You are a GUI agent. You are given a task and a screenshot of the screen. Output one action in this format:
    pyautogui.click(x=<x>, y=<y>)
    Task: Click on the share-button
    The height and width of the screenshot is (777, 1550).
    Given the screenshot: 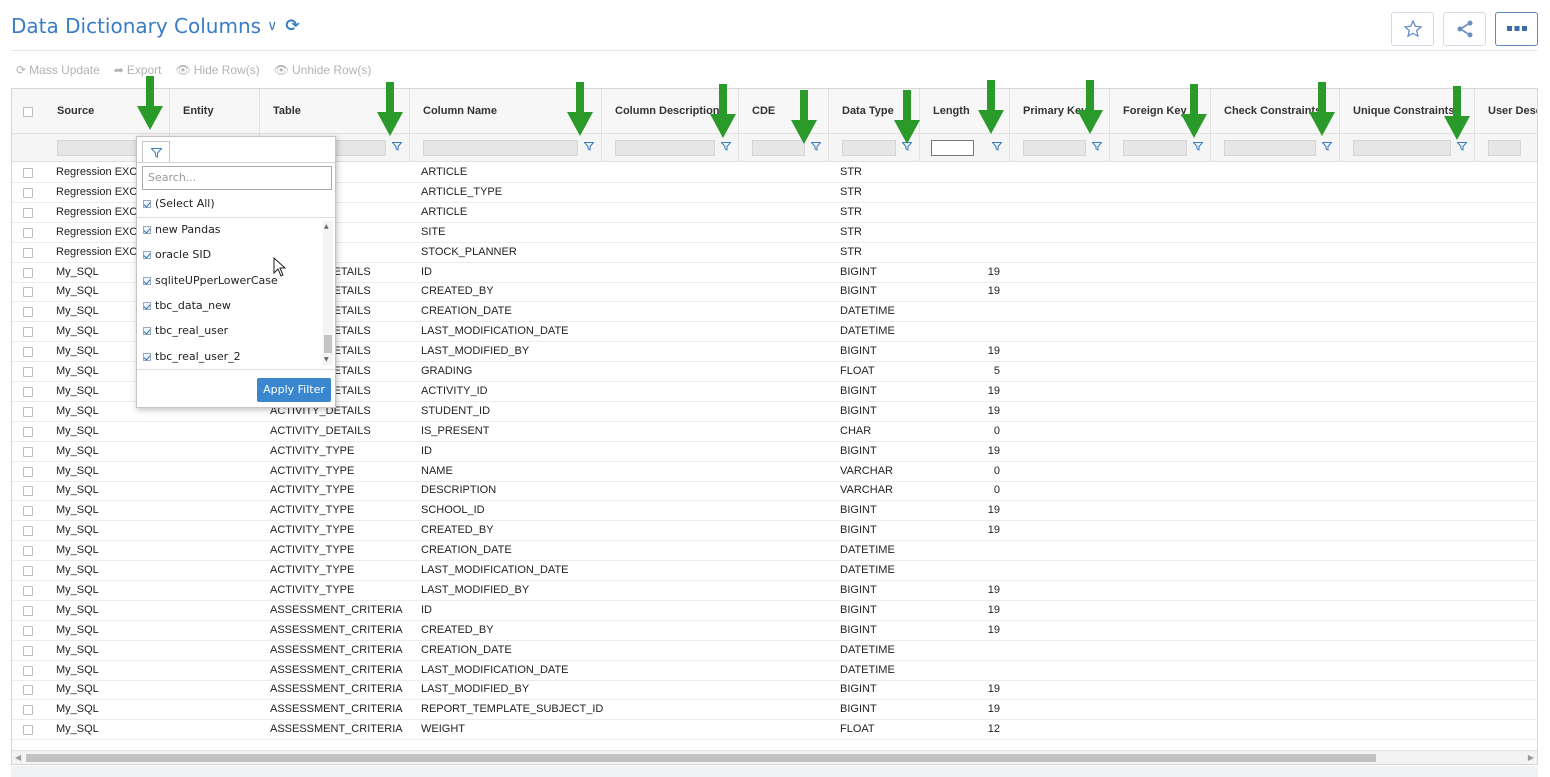 What is the action you would take?
    pyautogui.click(x=1464, y=29)
    